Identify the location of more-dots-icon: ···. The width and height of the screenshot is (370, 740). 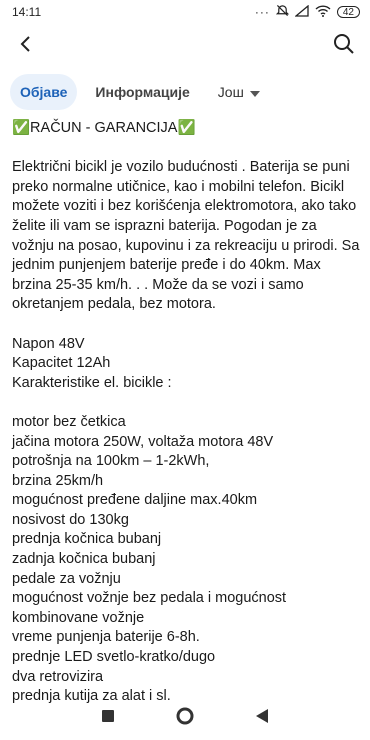
(262, 12).